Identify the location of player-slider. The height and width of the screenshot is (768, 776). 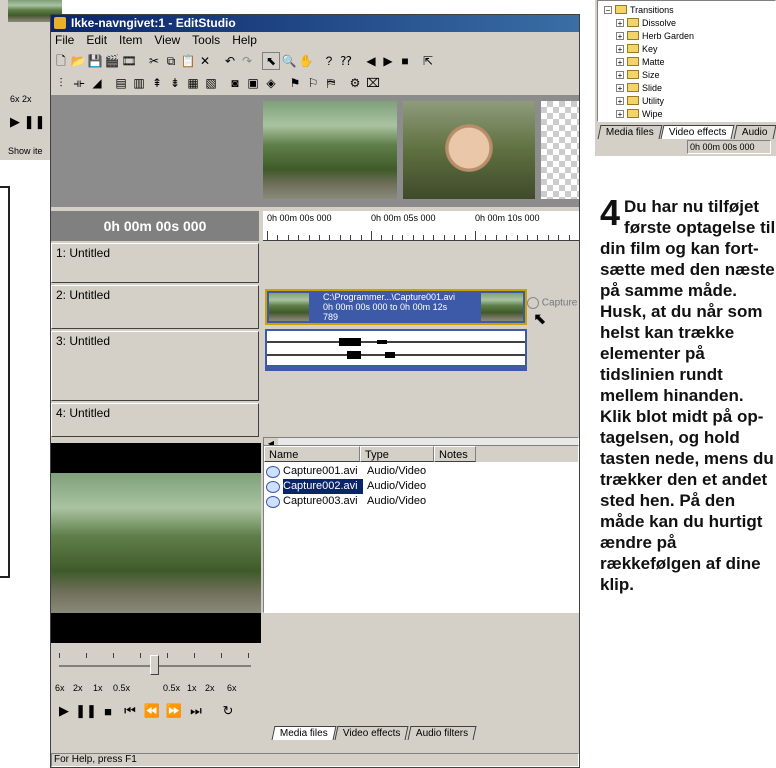
(155, 665).